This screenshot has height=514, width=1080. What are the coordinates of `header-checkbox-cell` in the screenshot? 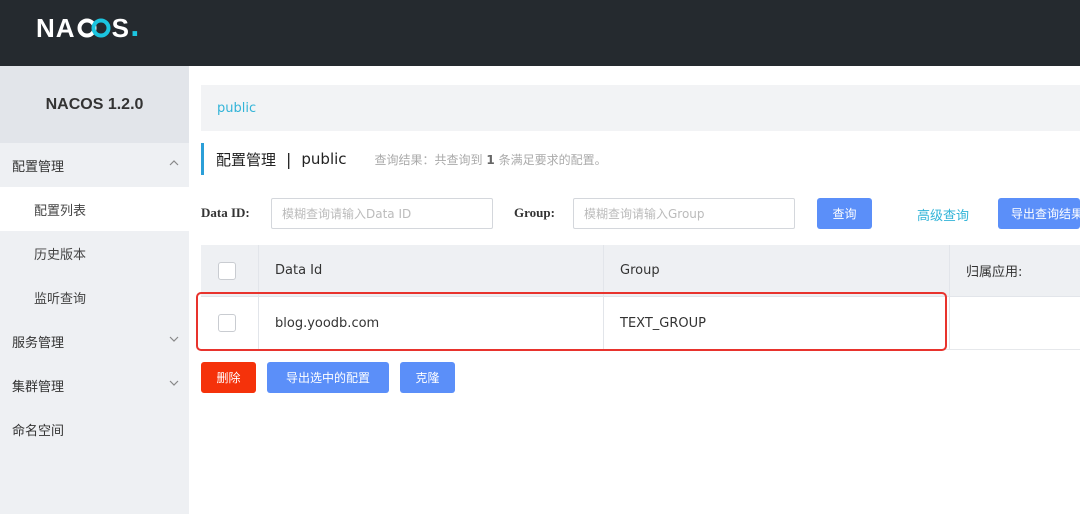 It's located at (229, 270).